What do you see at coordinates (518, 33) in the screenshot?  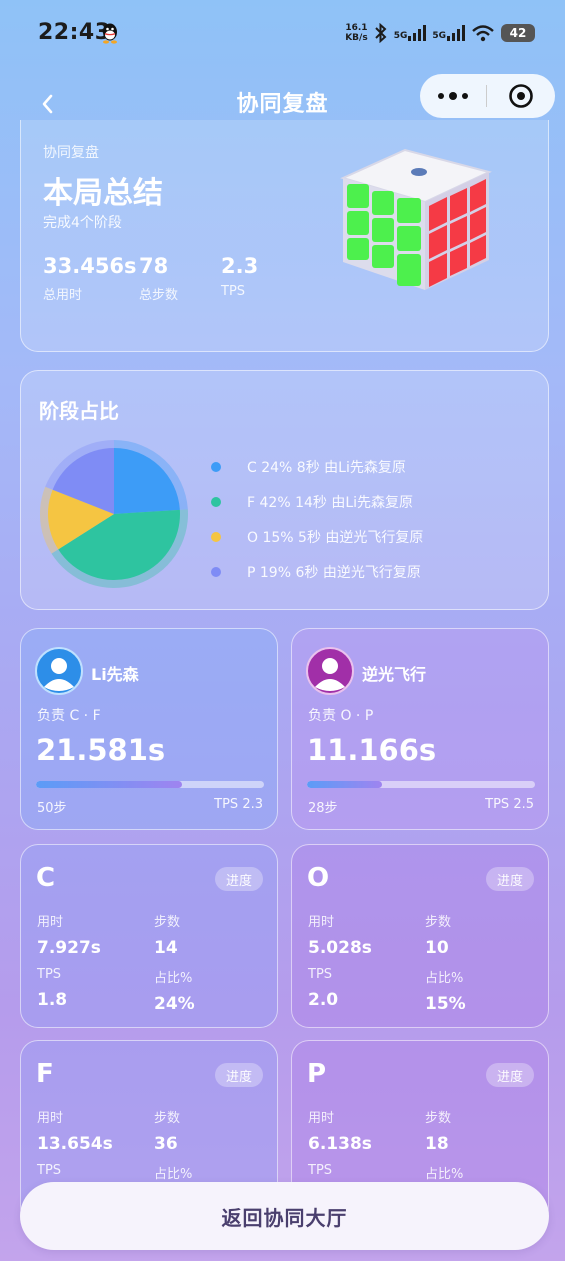 I see `battery-indicator: 42` at bounding box center [518, 33].